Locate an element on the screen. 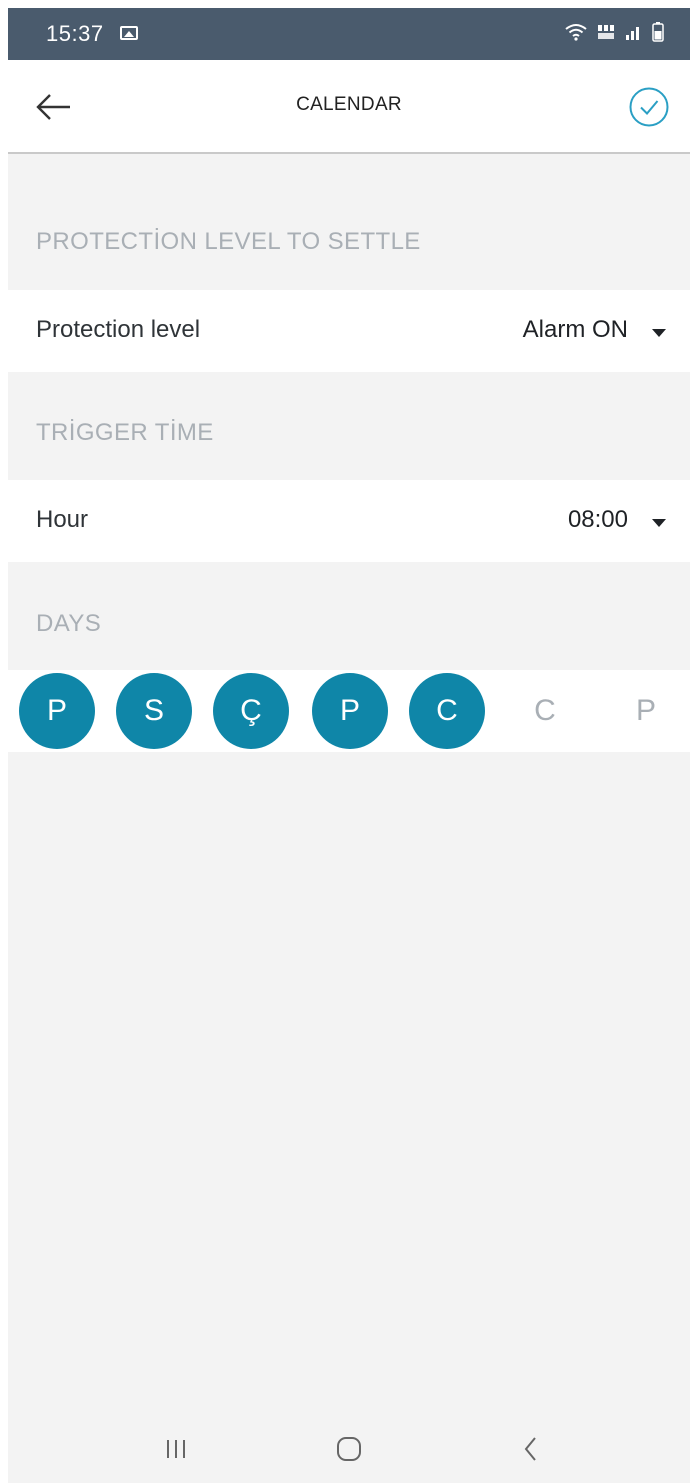 The image size is (690, 1483). section-heading-trigger-time: TRİGGER TİME is located at coordinates (125, 432).